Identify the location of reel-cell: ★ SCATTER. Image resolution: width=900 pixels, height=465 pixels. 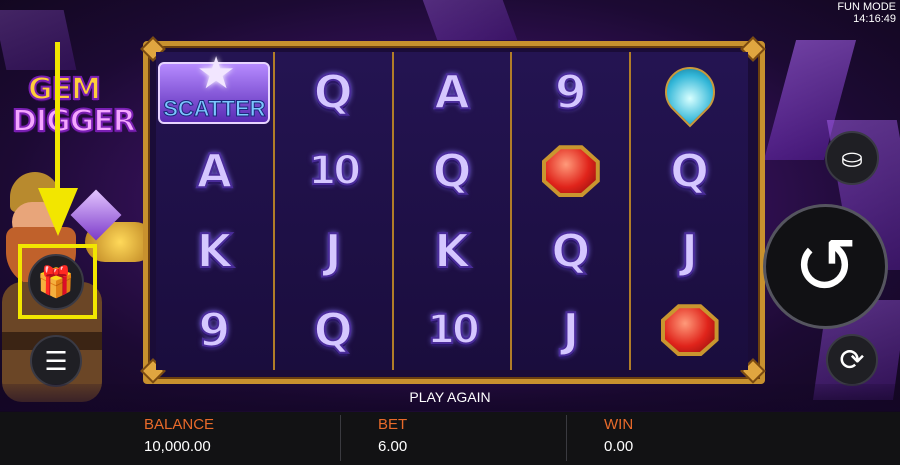
(214, 90).